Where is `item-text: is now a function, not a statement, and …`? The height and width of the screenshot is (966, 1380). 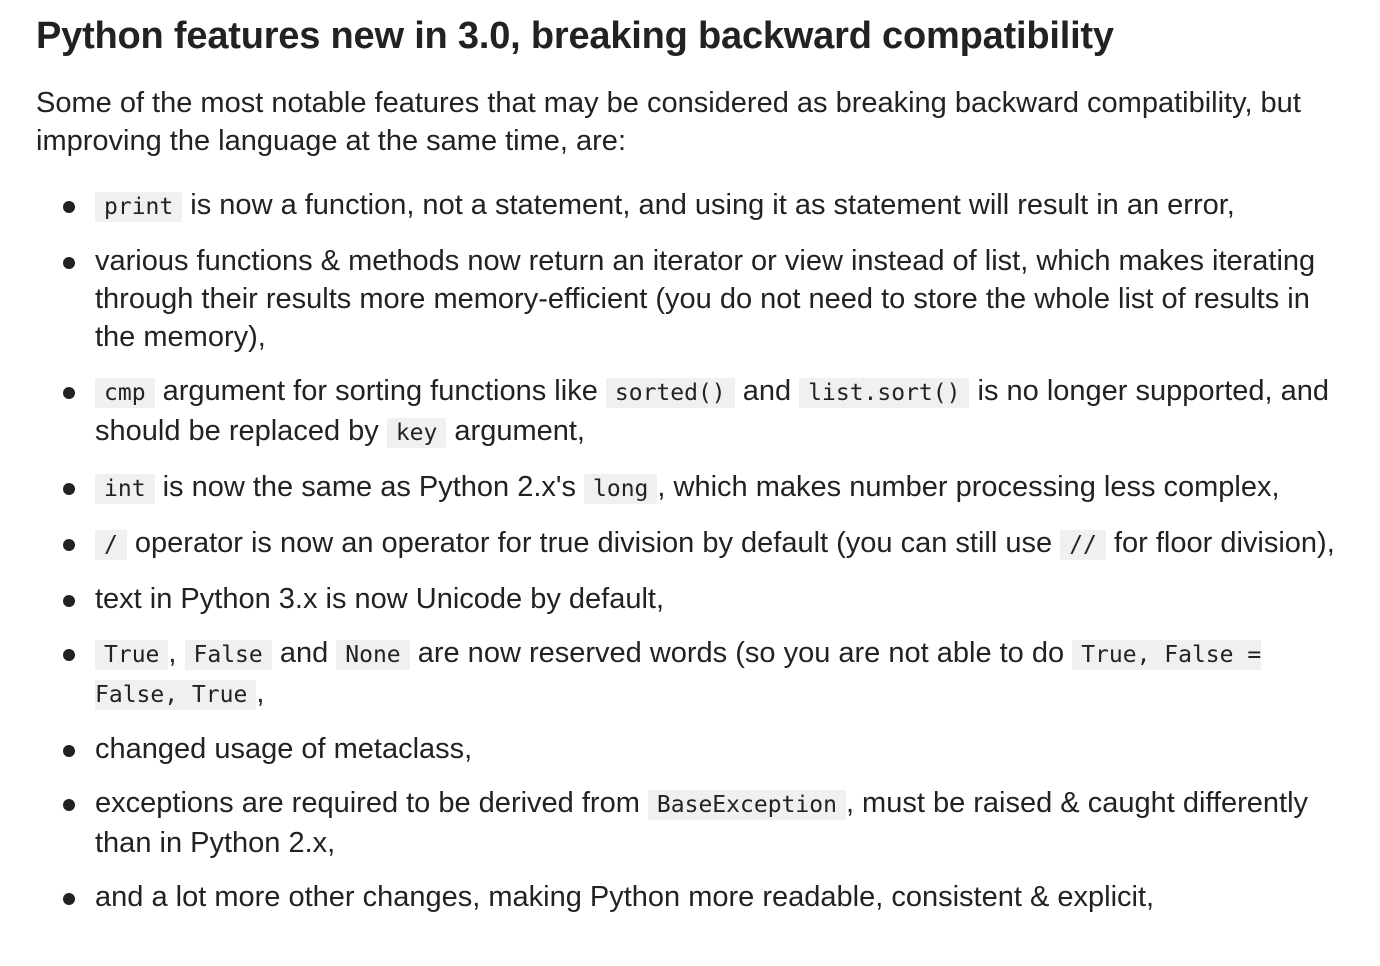 item-text: is now a function, not a statement, and … is located at coordinates (708, 205).